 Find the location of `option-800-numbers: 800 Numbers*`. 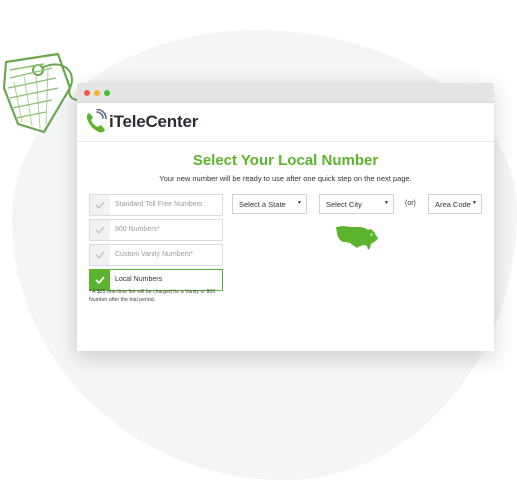

option-800-numbers: 800 Numbers* is located at coordinates (156, 230).